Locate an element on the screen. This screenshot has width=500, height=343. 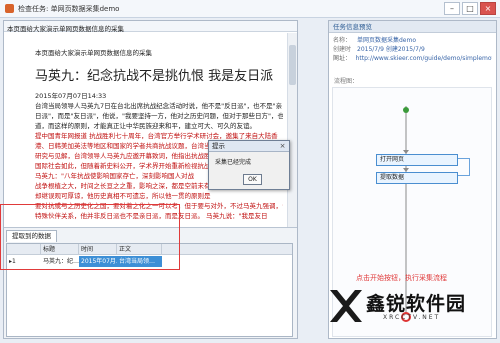
info-row: 名称： 单网页数据采集demo is located at coordinates (412, 40).